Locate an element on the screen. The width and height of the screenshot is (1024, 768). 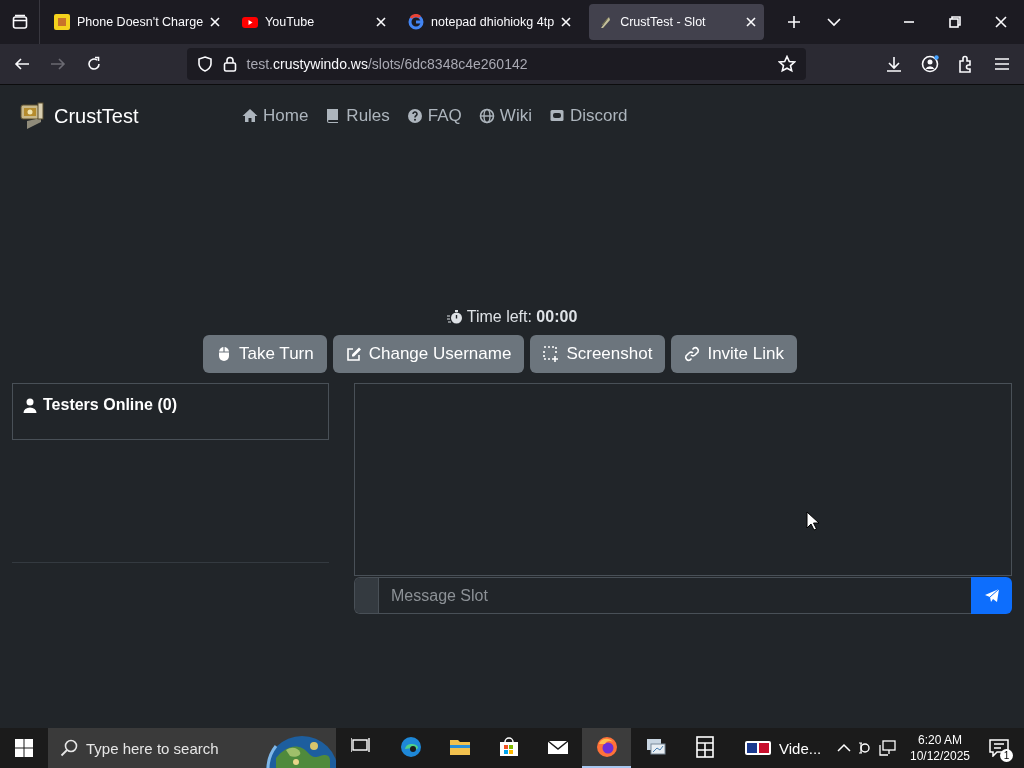
menu-icon is located at coordinates (1002, 64).